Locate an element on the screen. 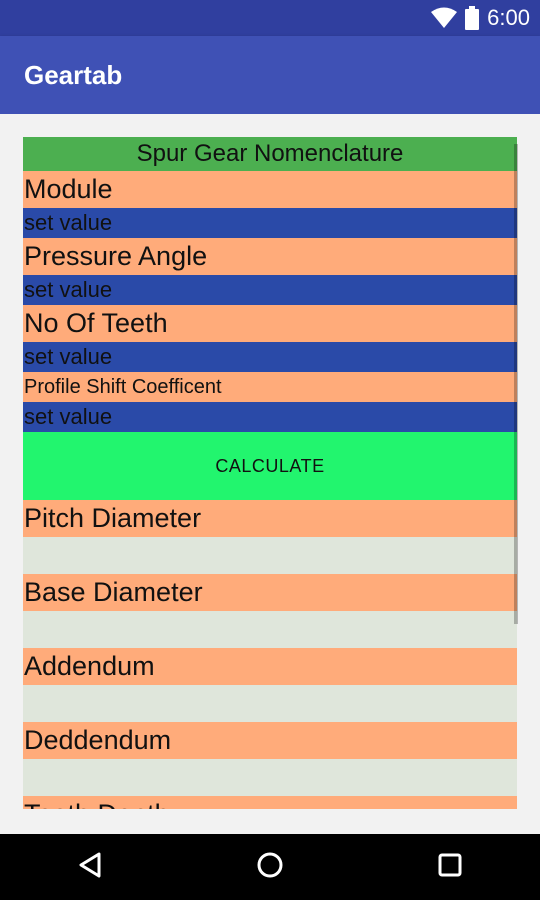 The height and width of the screenshot is (900, 540). addendum-label: Addendum is located at coordinates (270, 666).